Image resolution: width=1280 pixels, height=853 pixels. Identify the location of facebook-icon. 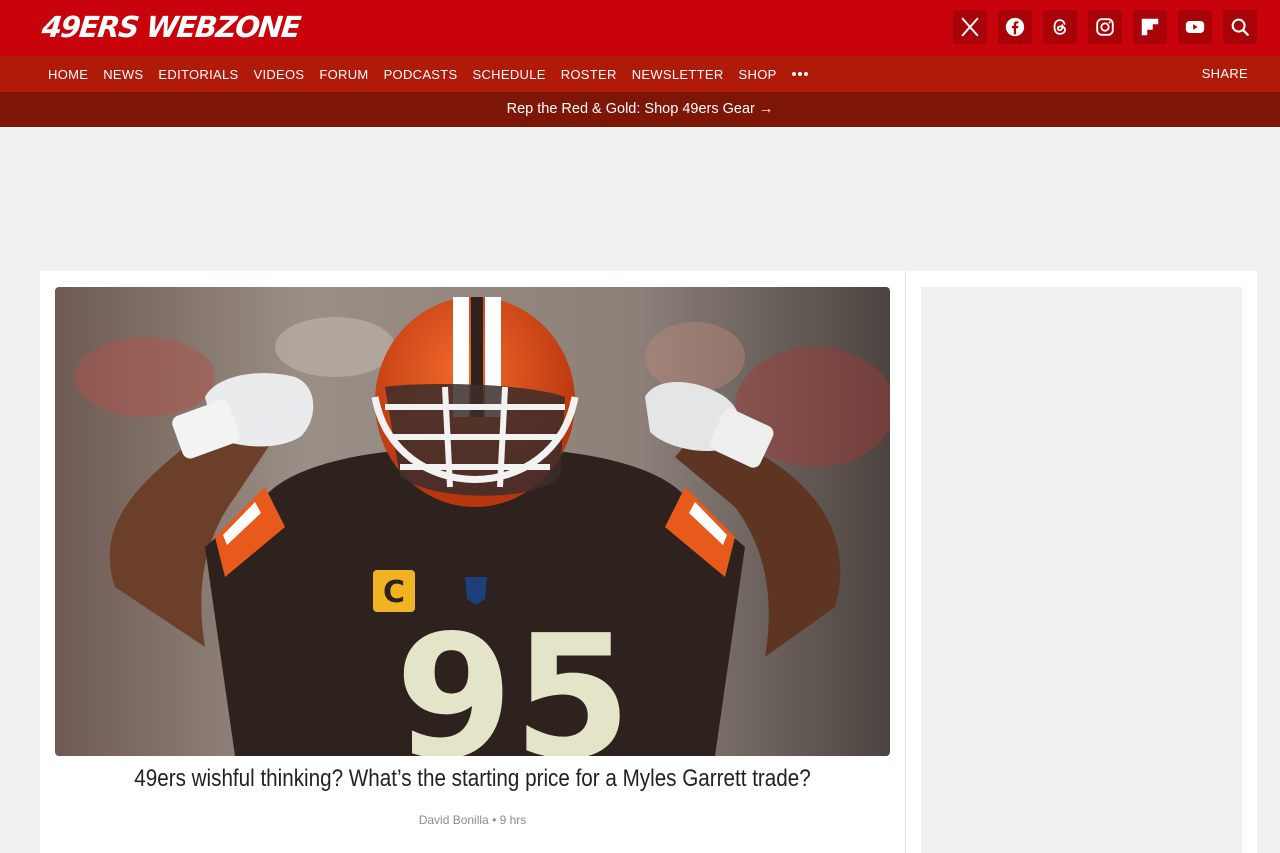
(1015, 27).